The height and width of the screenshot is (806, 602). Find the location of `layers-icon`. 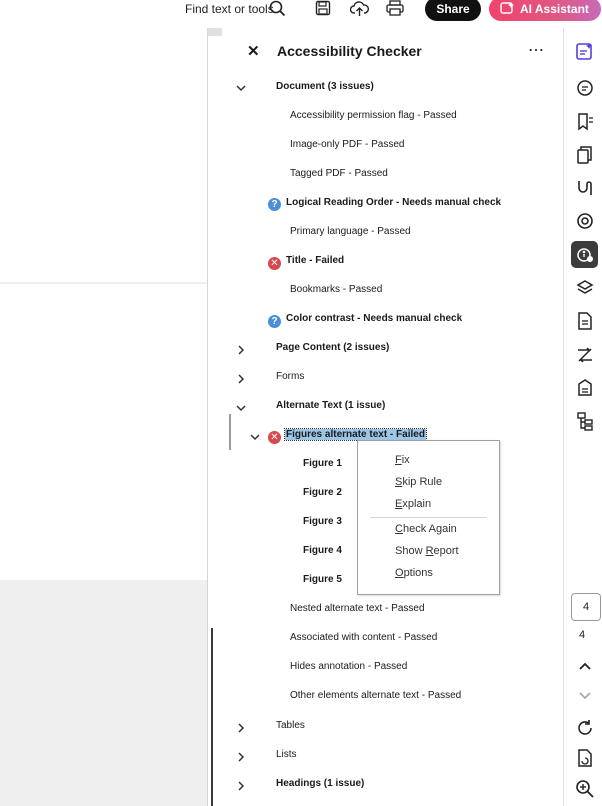

layers-icon is located at coordinates (585, 288).